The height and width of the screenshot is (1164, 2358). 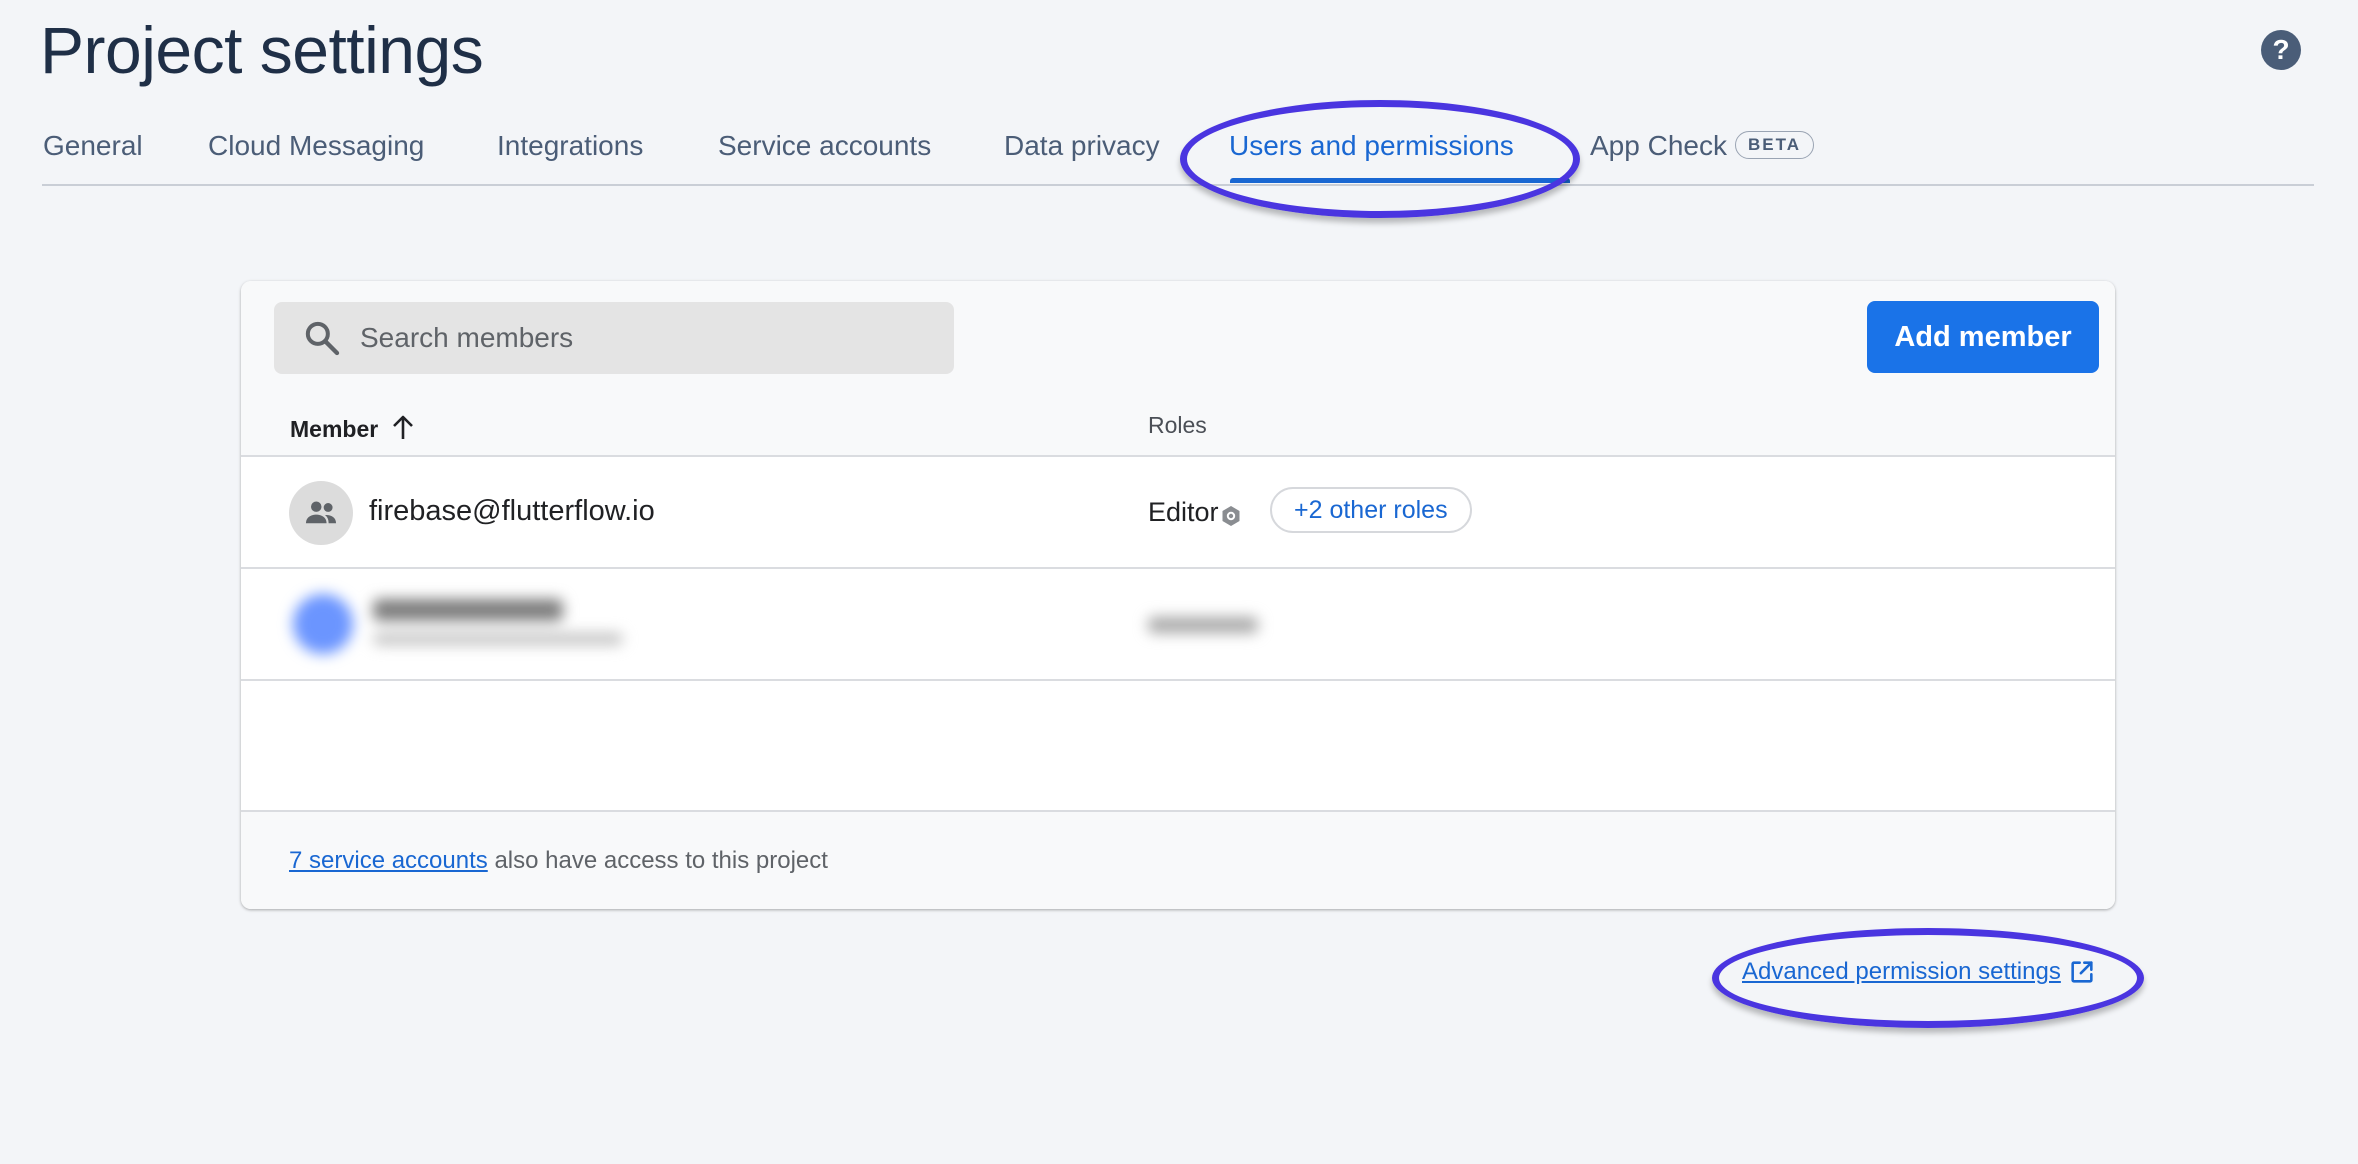 I want to click on open-in-new-icon, so click(x=2082, y=972).